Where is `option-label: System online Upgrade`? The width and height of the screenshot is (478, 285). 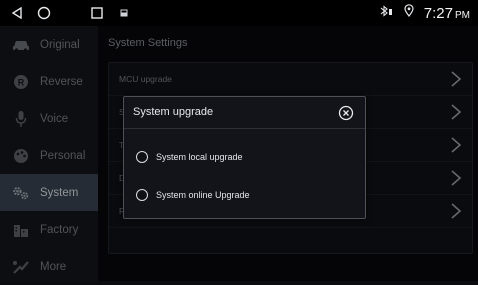 option-label: System online Upgrade is located at coordinates (203, 195).